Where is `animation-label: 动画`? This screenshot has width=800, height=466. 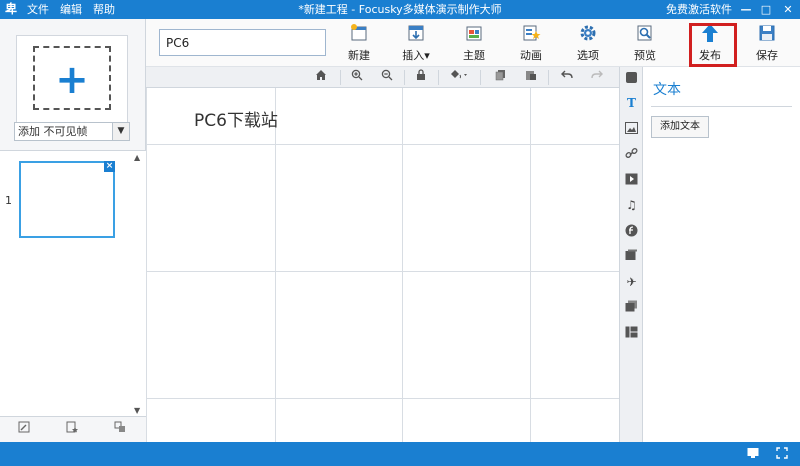 animation-label: 动画 is located at coordinates (531, 55).